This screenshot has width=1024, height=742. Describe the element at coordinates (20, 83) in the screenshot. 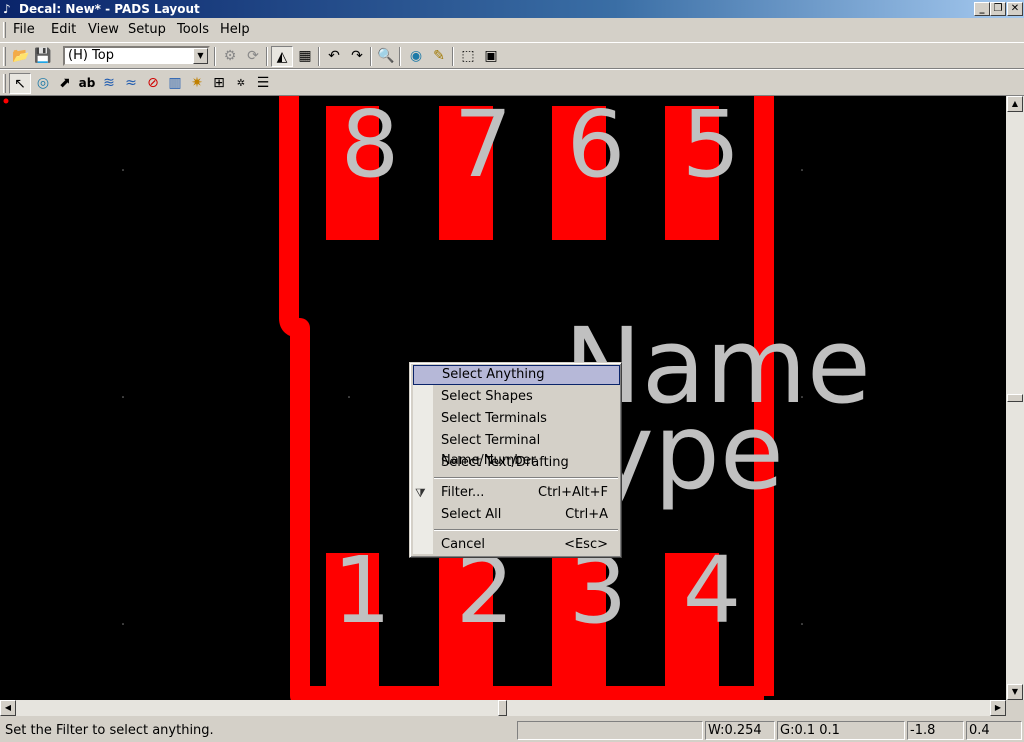

I see `select-arrow-icon: ↖` at that location.